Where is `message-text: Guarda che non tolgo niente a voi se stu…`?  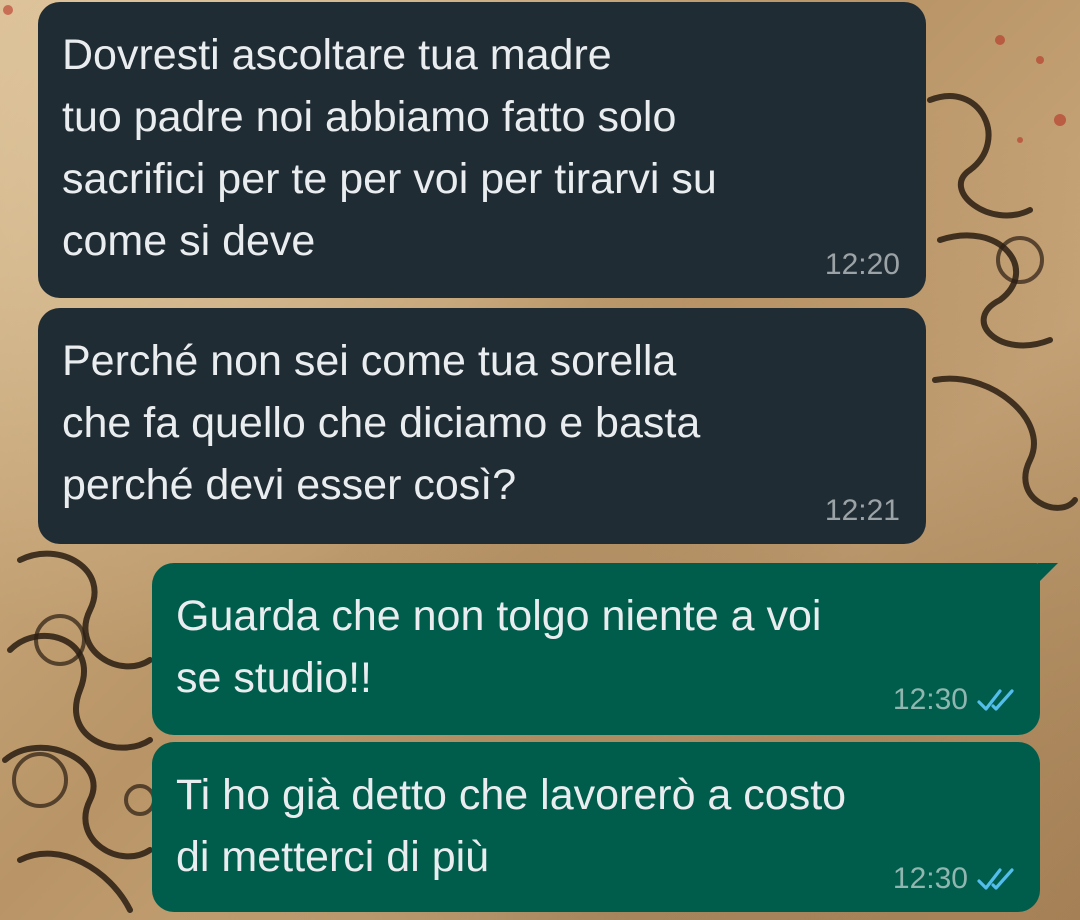 message-text: Guarda che non tolgo niente a voi se stu… is located at coordinates (499, 647).